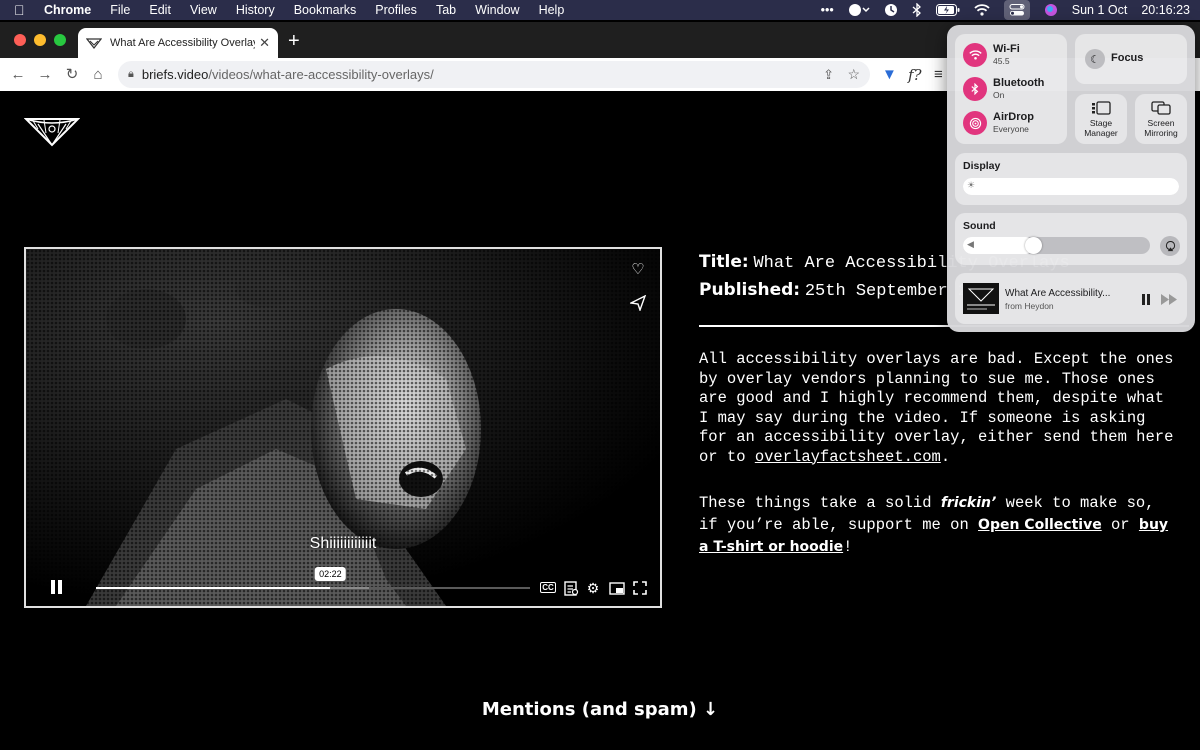  I want to click on menu-bookmarks: Bookmarks, so click(325, 10).